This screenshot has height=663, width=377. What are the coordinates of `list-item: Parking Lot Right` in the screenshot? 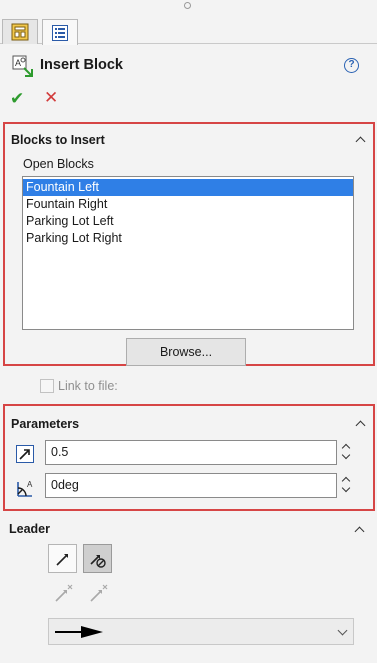 It's located at (188, 238).